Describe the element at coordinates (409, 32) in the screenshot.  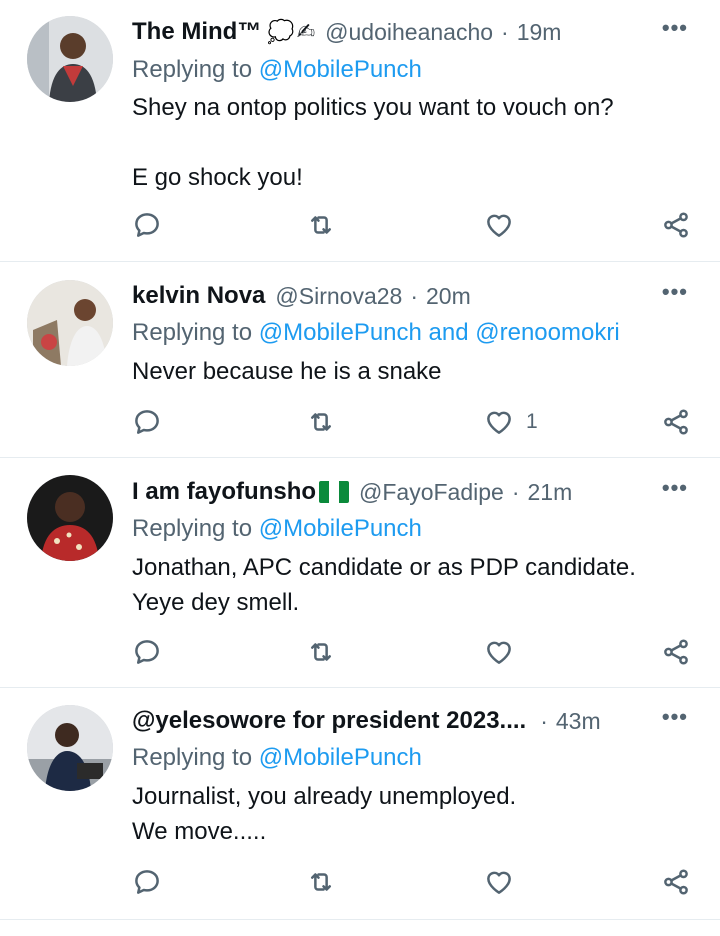
I see `user-handle: @udoiheanacho` at that location.